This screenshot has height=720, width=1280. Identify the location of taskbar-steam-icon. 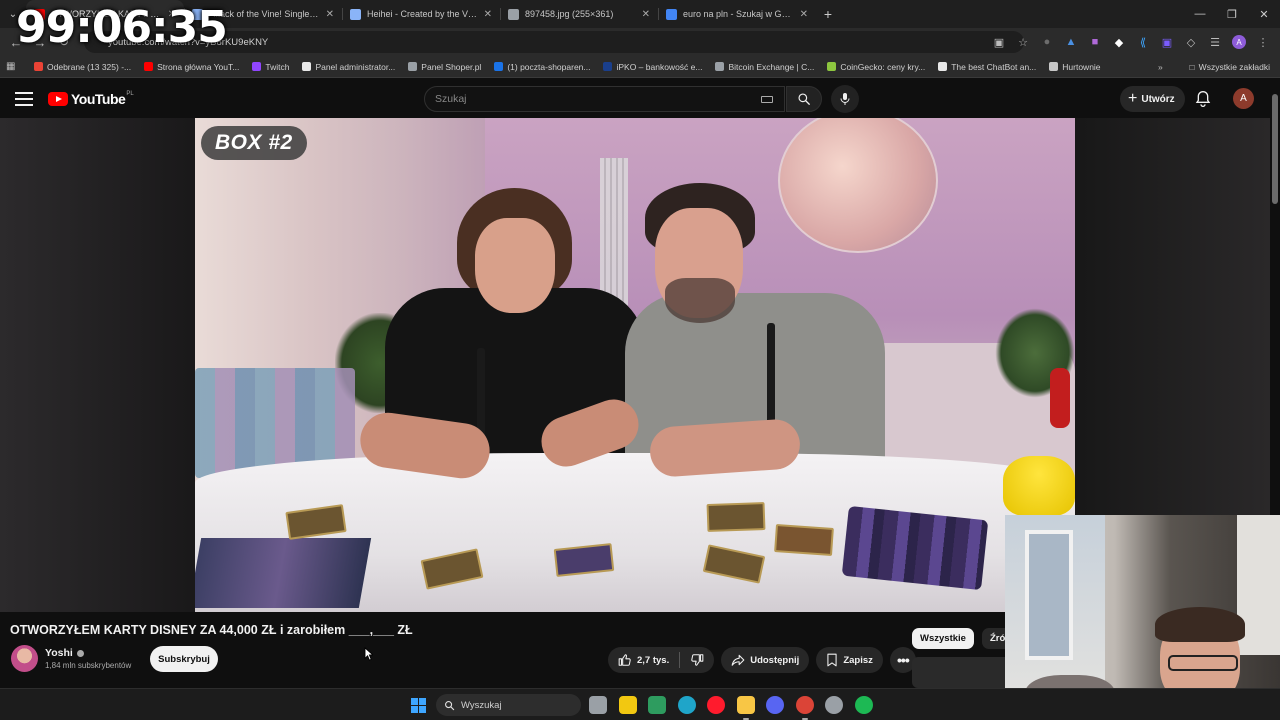
(834, 705).